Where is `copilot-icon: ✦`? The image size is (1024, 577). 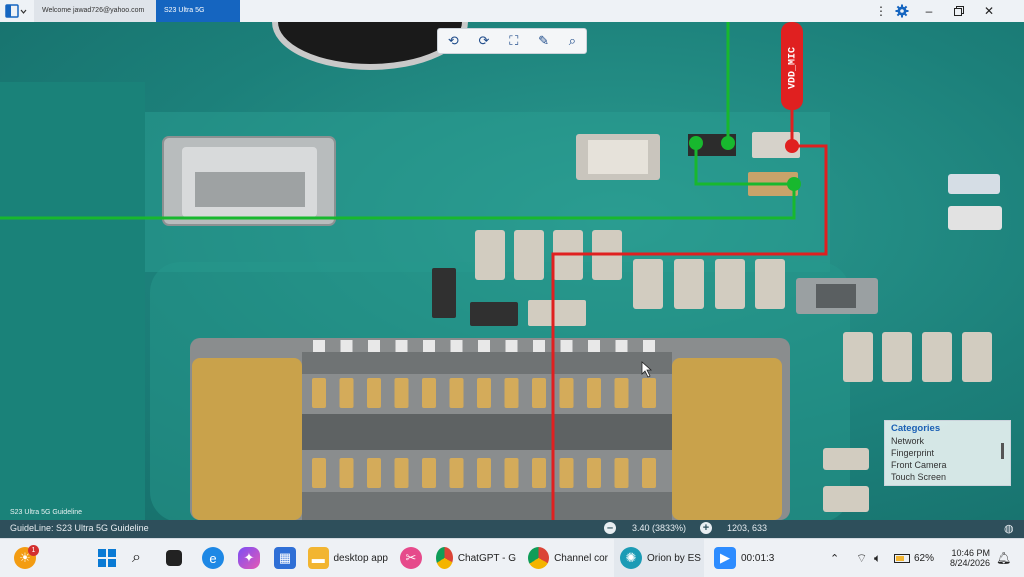 copilot-icon: ✦ is located at coordinates (249, 558).